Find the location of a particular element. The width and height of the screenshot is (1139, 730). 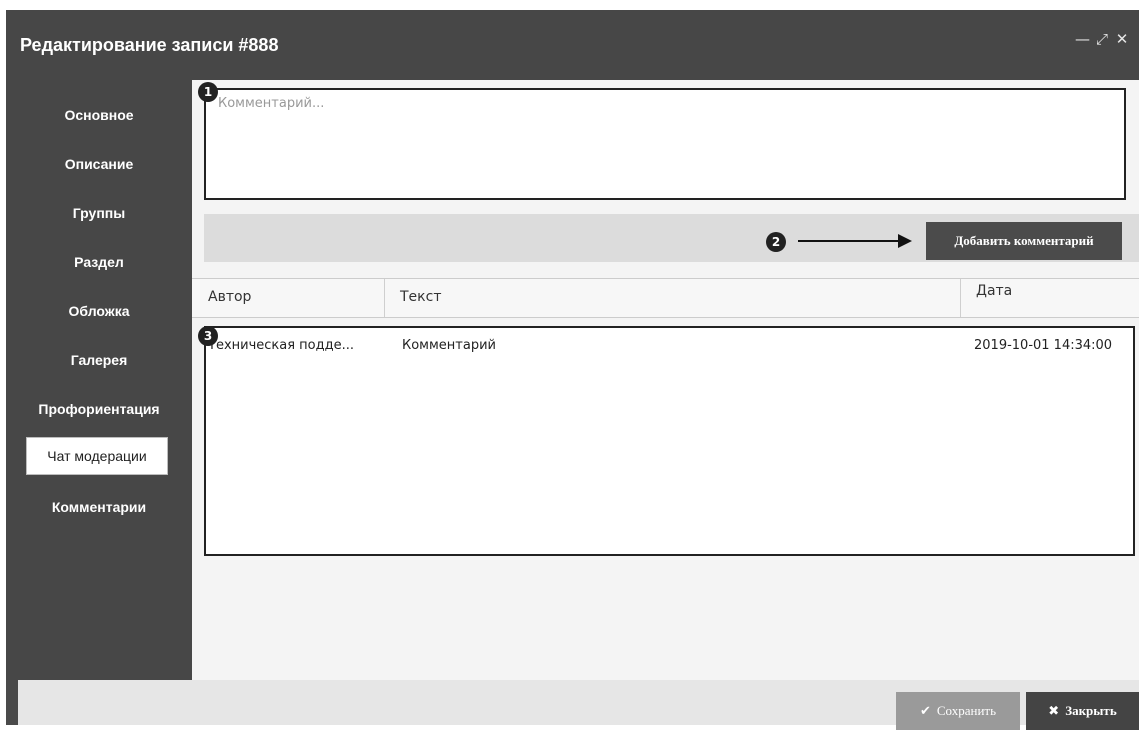

cell-date: 2019-10-01 14:34:00 is located at coordinates (1043, 345).